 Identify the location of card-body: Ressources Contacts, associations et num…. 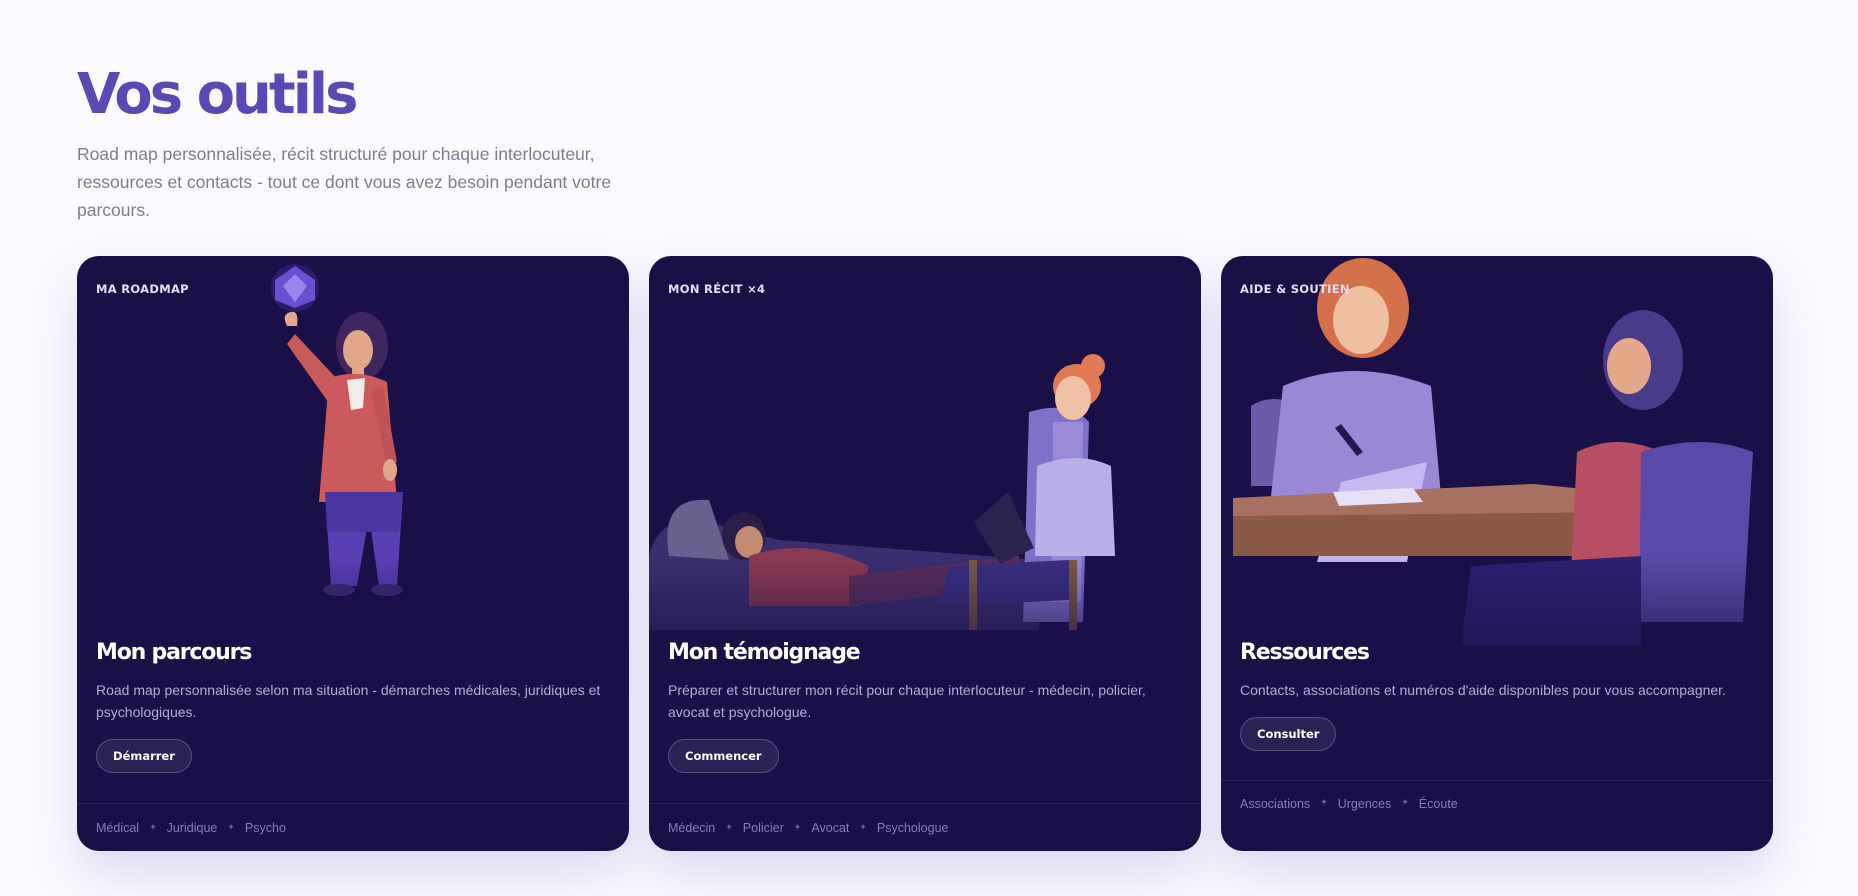
(1497, 695).